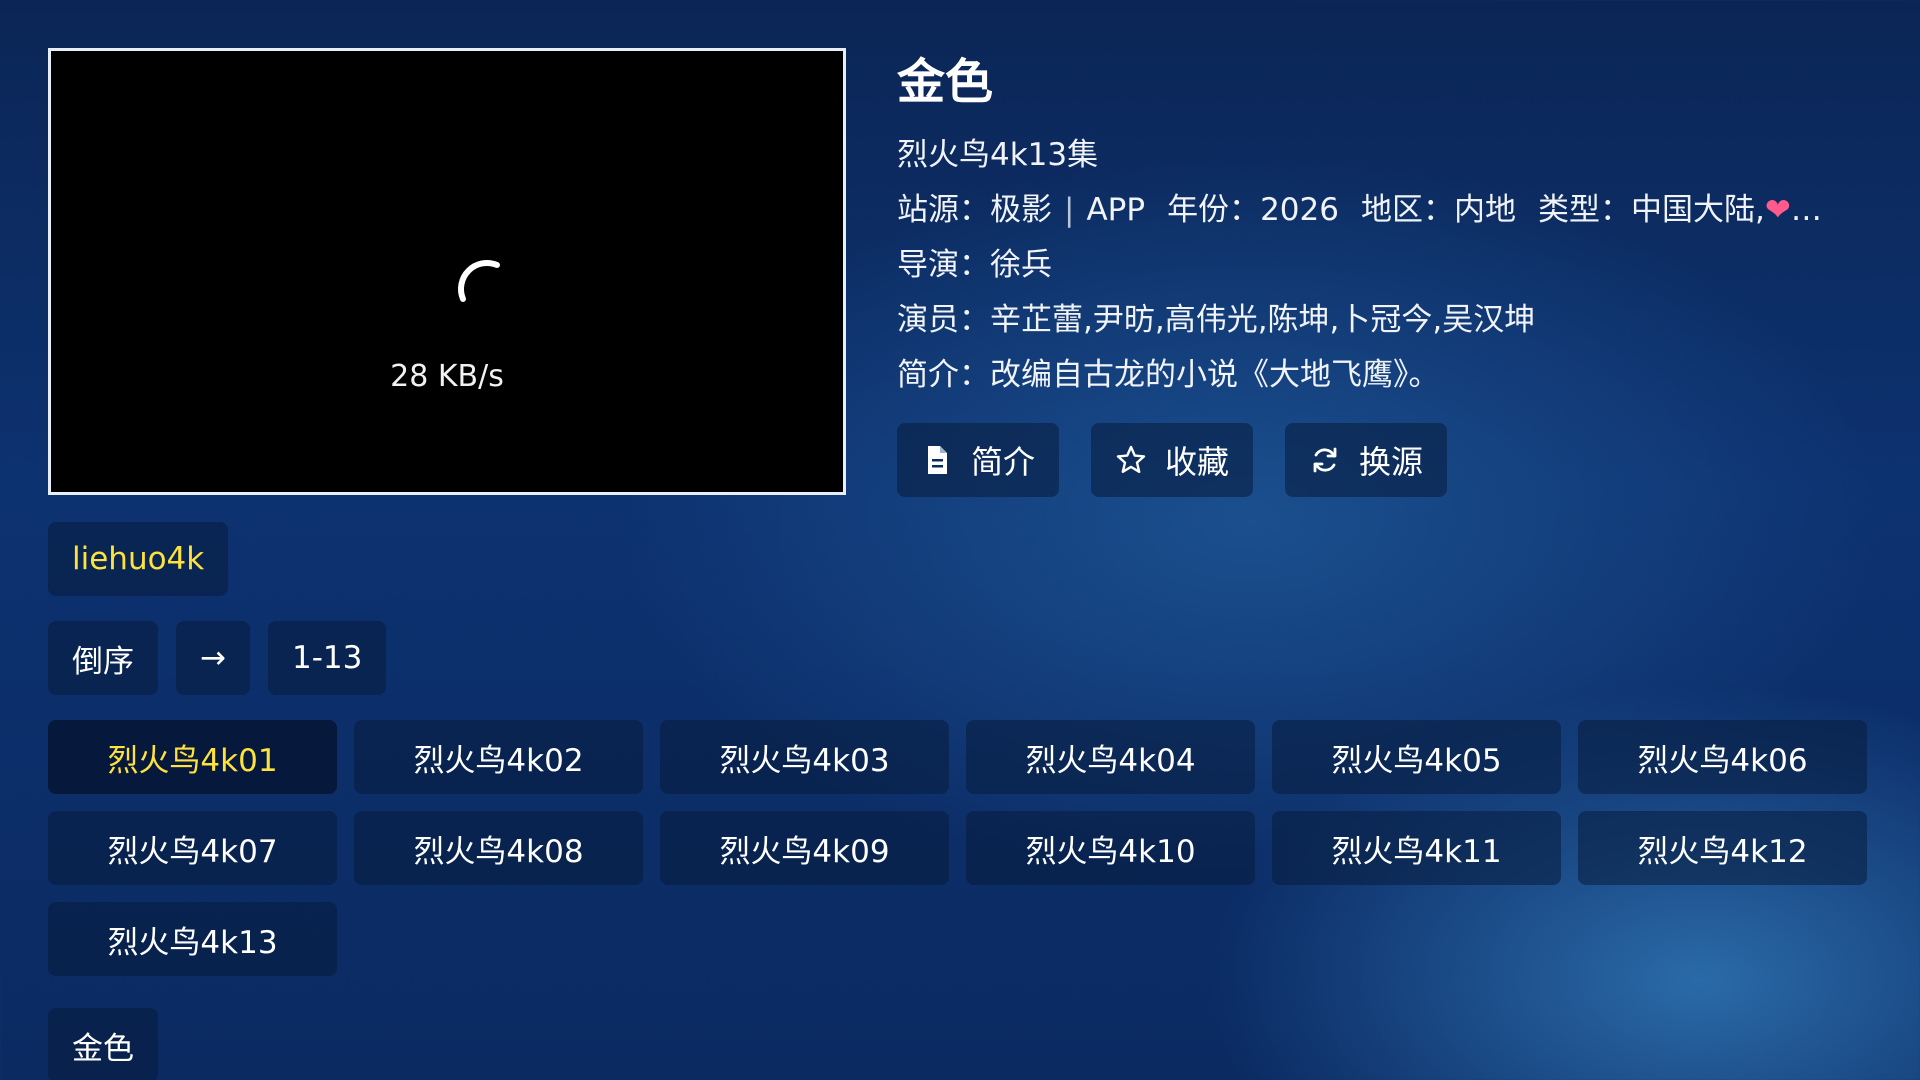 Image resolution: width=1920 pixels, height=1080 pixels. What do you see at coordinates (138, 559) in the screenshot?
I see `source-tab-liehuo4k: liehuo4k` at bounding box center [138, 559].